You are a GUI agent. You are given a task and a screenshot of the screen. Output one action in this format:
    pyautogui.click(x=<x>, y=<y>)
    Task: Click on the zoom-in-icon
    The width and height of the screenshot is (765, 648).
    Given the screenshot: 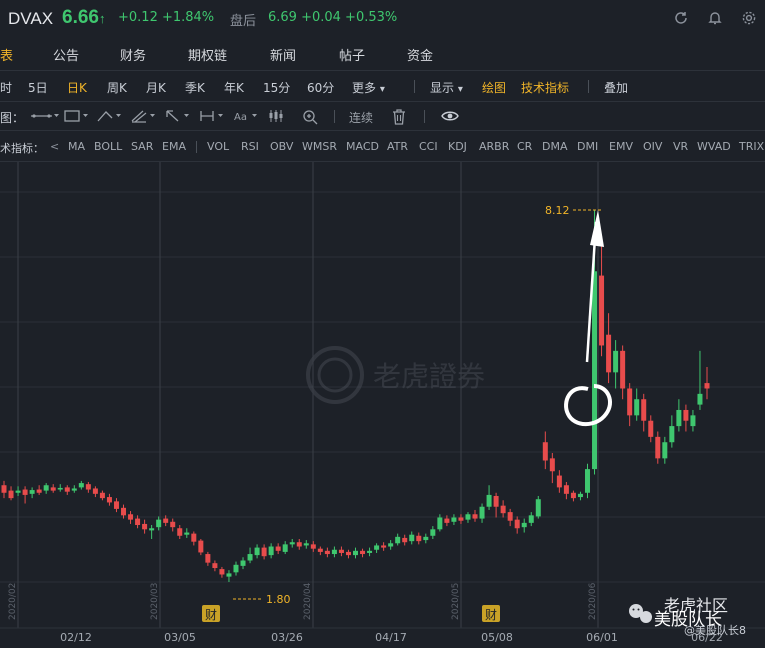 What is the action you would take?
    pyautogui.click(x=310, y=118)
    